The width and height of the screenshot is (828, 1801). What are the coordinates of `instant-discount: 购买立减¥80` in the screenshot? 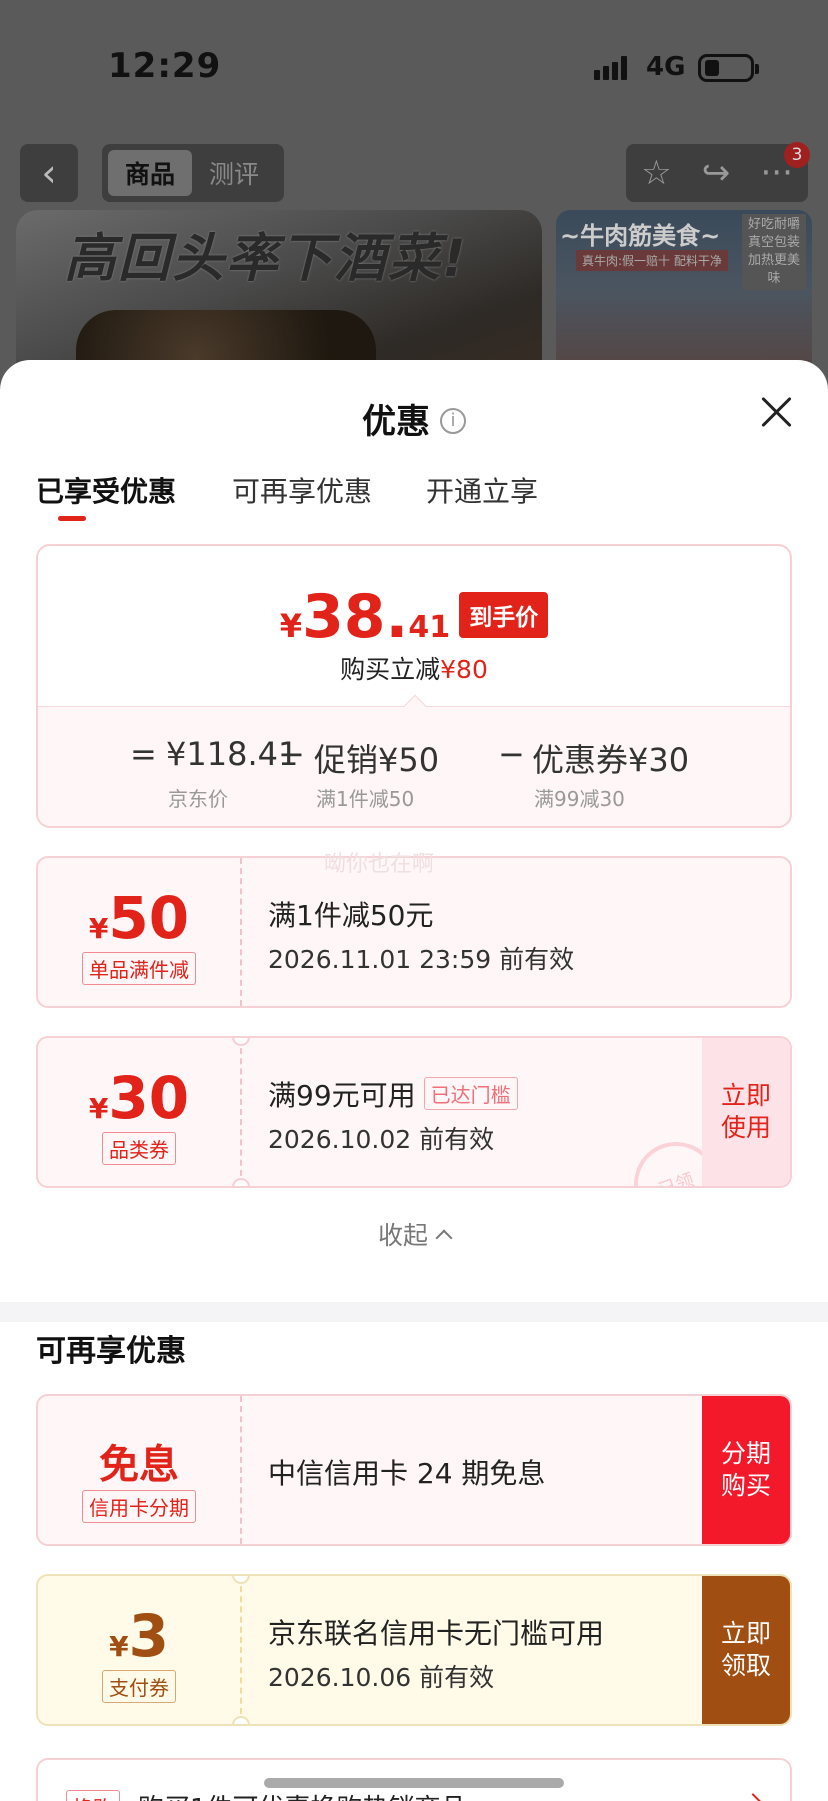 It's located at (414, 668).